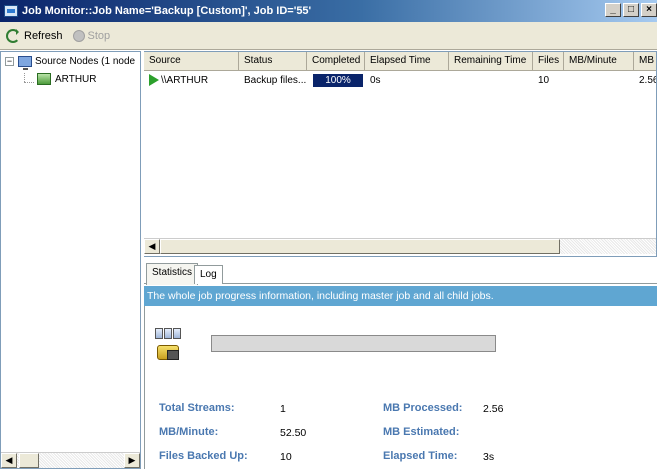  Describe the element at coordinates (185, 80) in the screenshot. I see `source-value: \\ARTHUR` at that location.